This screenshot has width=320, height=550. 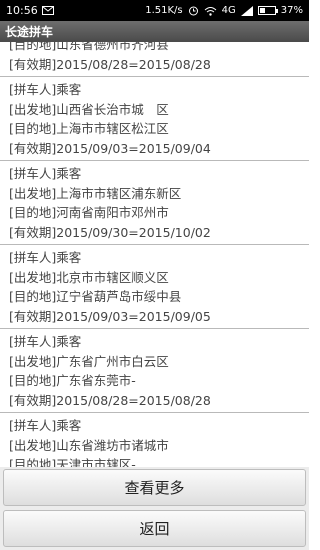 I want to click on button-area: 查看更多 返回, so click(x=154, y=508).